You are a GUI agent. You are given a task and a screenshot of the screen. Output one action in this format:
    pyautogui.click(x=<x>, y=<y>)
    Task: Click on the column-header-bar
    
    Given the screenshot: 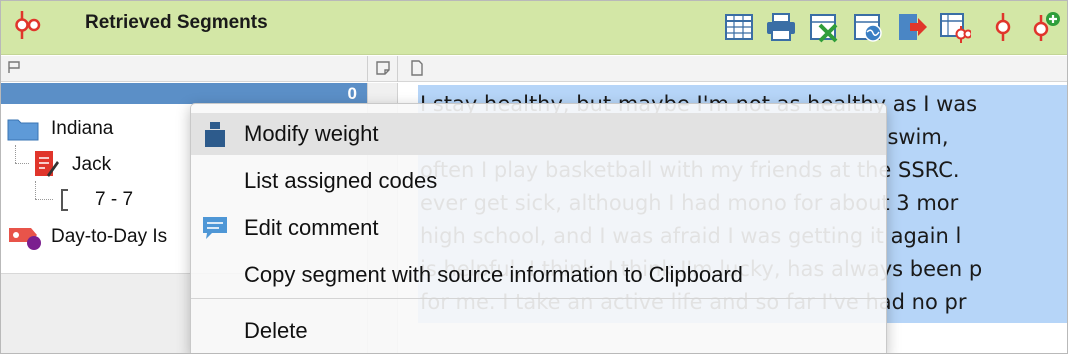 What is the action you would take?
    pyautogui.click(x=534, y=69)
    